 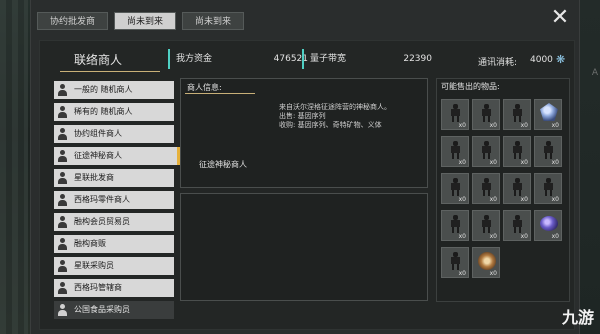 I want to click on comm-cost-value: 4000, so click(x=541, y=60).